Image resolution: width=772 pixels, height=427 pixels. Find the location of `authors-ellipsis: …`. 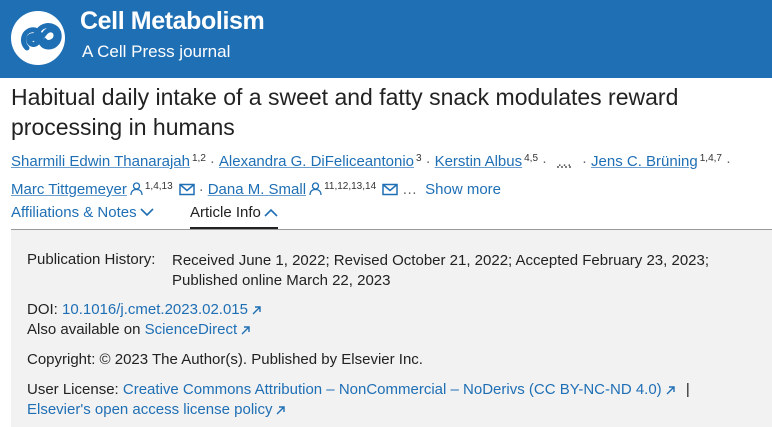

authors-ellipsis: … is located at coordinates (564, 161).